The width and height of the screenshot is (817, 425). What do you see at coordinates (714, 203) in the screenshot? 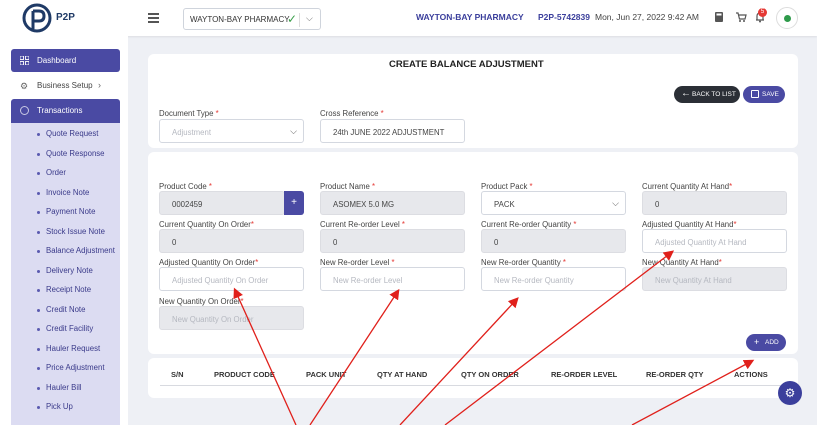
I see `current-qty-at-hand-input: 0` at bounding box center [714, 203].